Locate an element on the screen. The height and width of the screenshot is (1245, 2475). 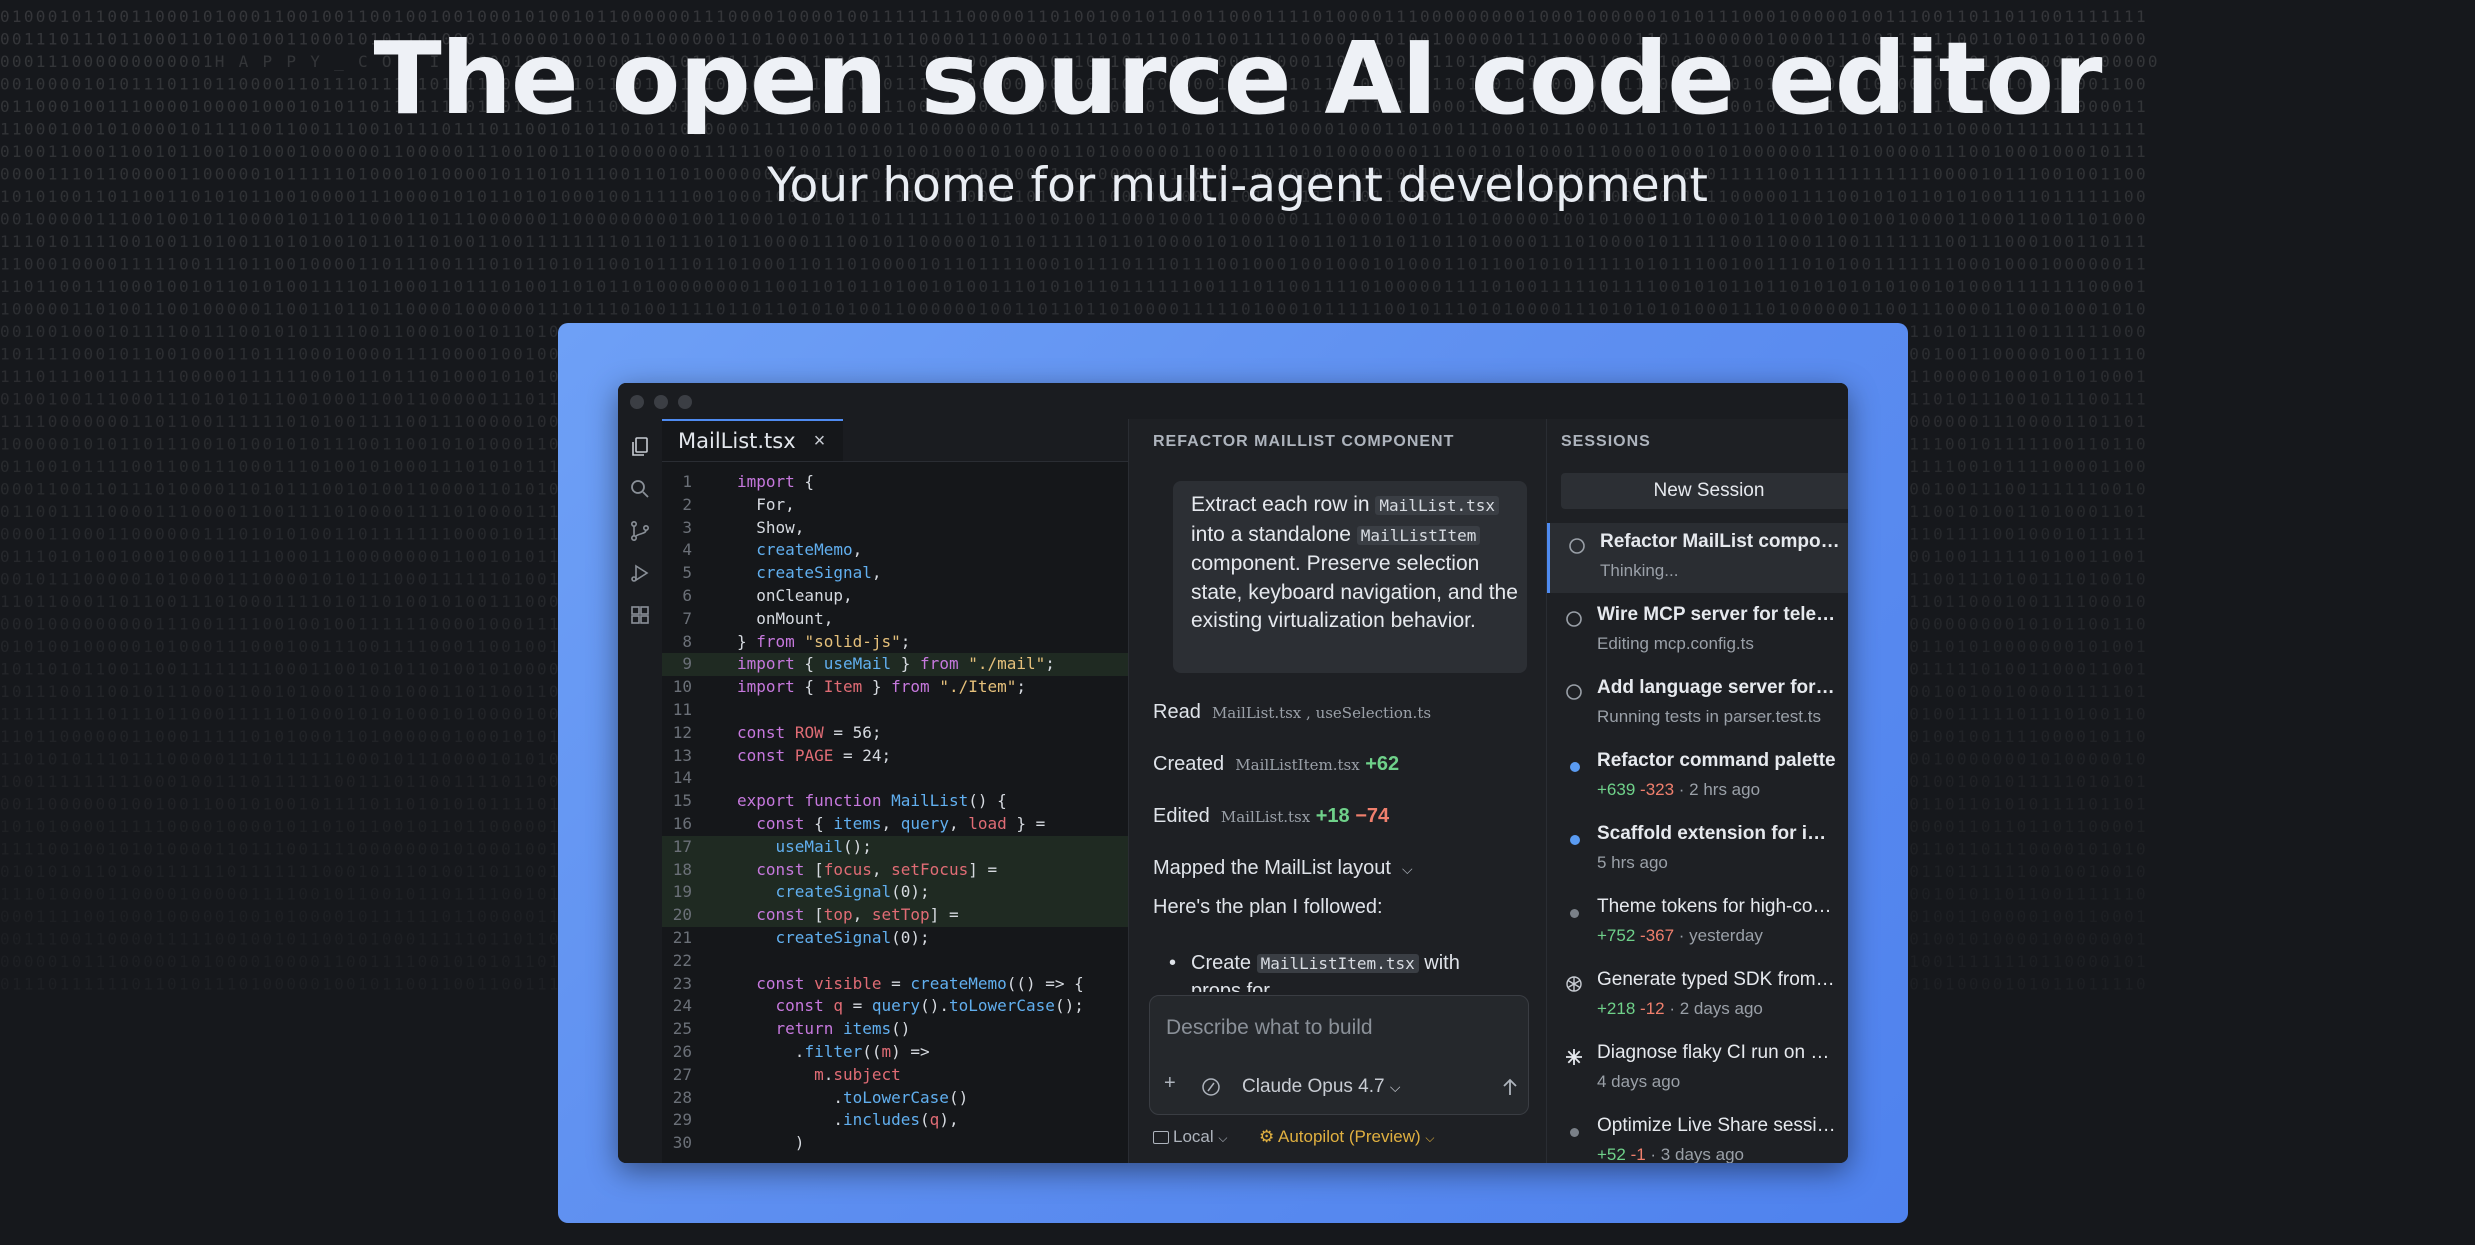
code-line: 11 is located at coordinates (895, 710).